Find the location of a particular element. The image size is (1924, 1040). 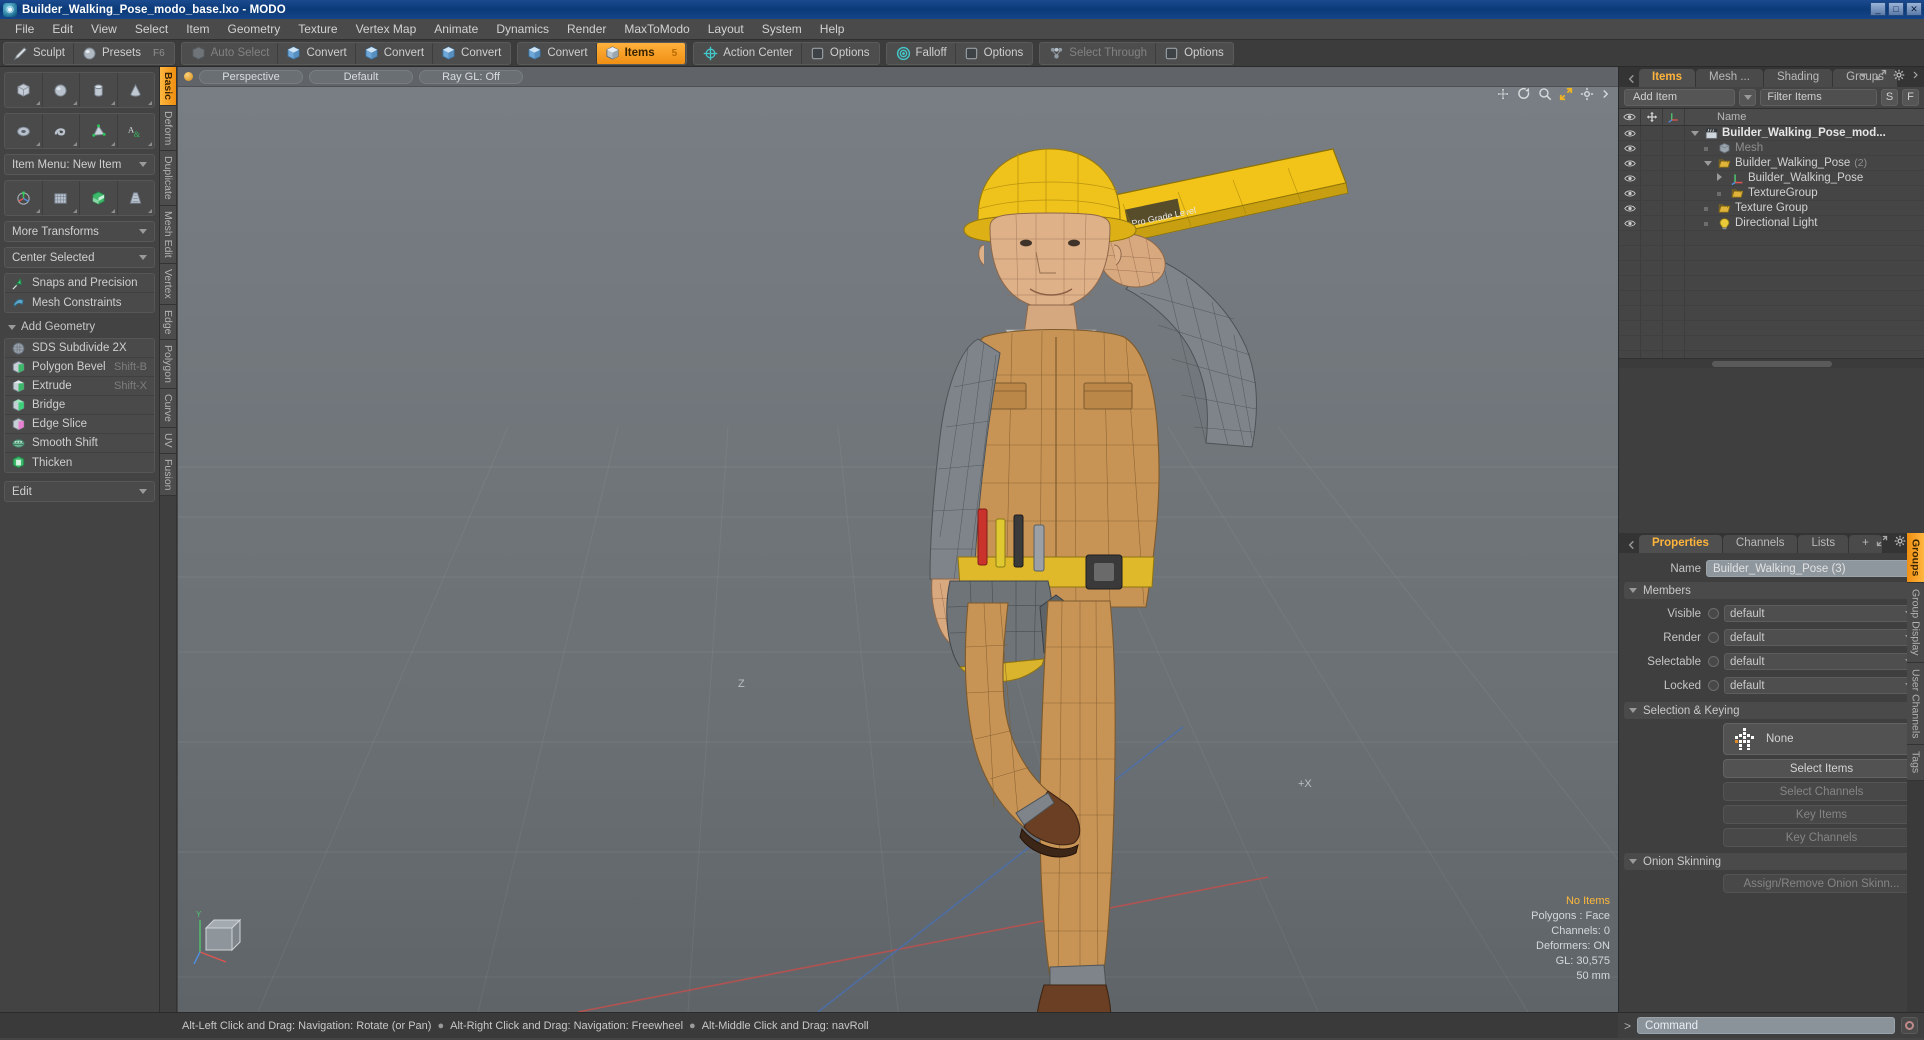

left-tab-polygon: Polygon is located at coordinates (168, 365).